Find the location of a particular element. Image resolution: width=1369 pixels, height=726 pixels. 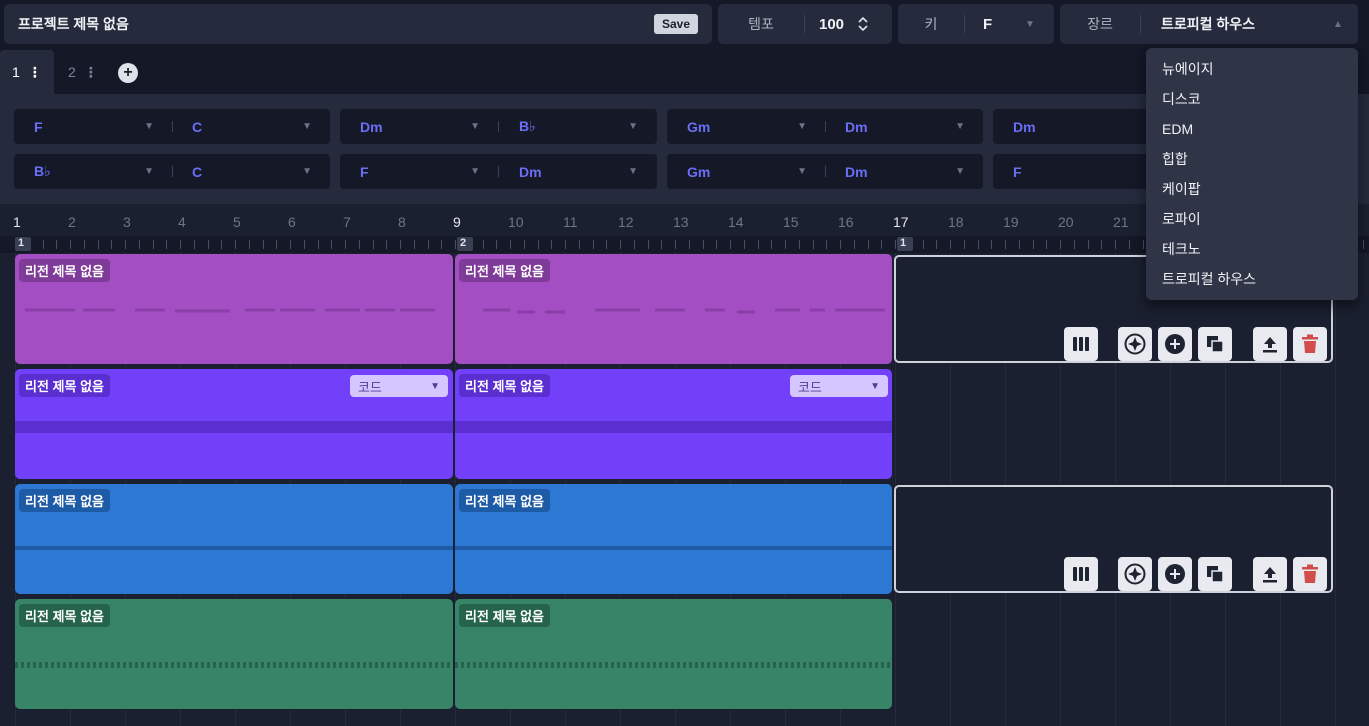

genre-option: 뉴에이지 is located at coordinates (1252, 69).